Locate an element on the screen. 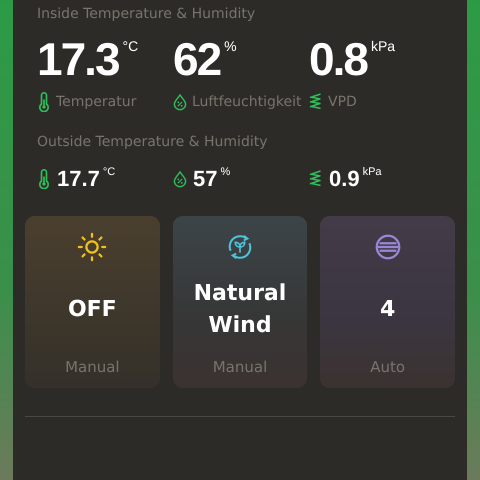 The image size is (480, 480). control-tile: Natural Wind Manual is located at coordinates (240, 302).